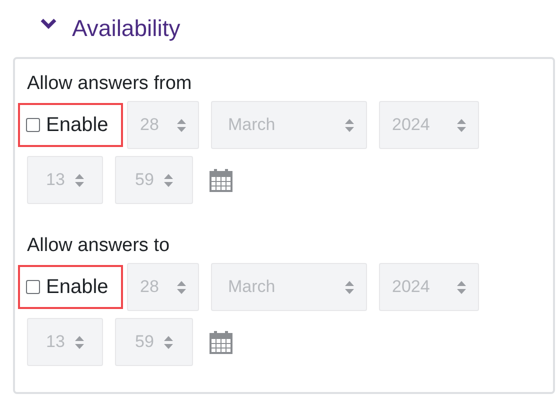  What do you see at coordinates (99, 246) in the screenshot?
I see `field-label: Allow answers to` at bounding box center [99, 246].